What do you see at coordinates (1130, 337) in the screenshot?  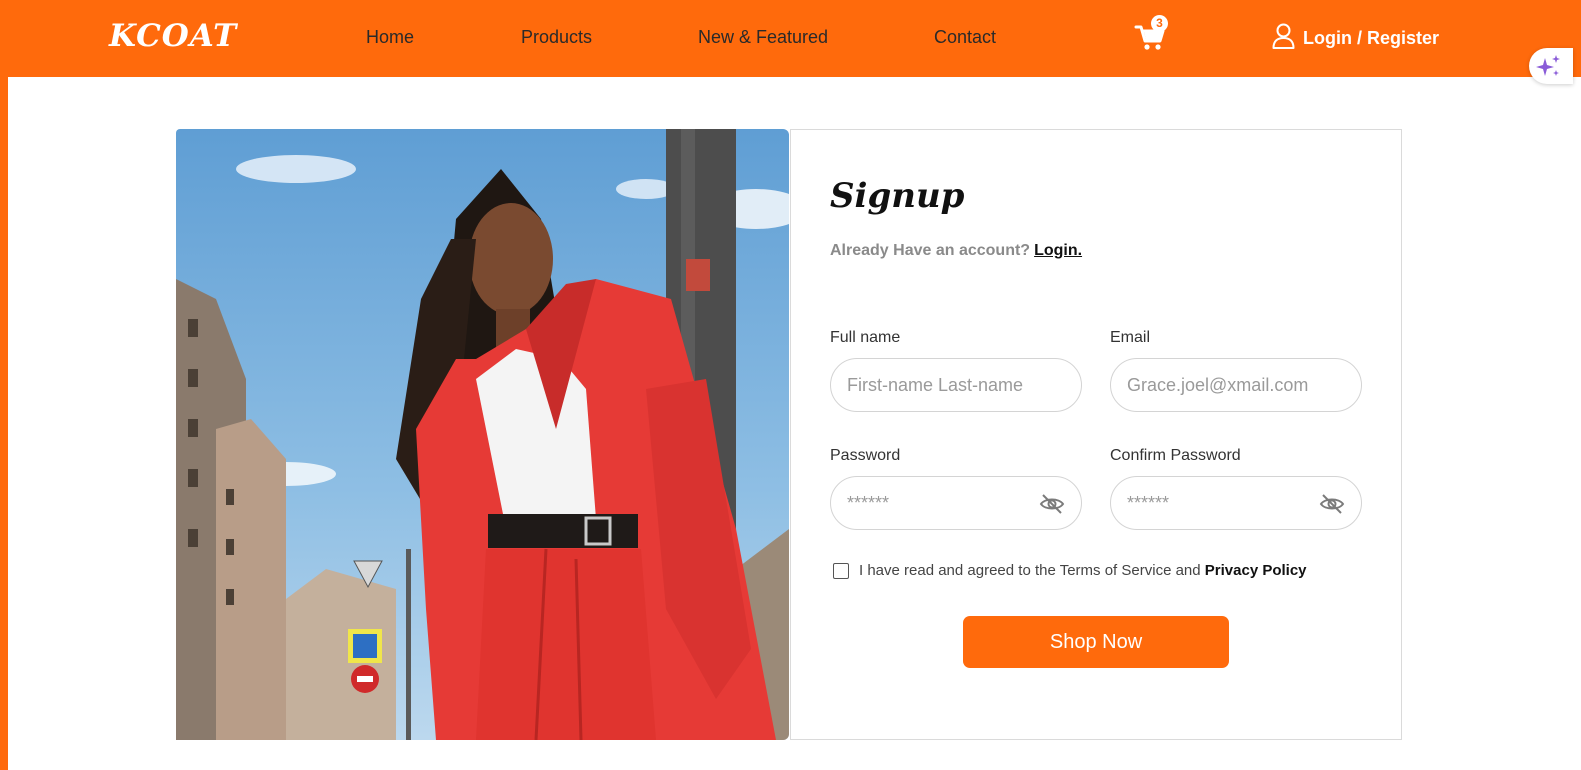 I see `email-label: Email` at bounding box center [1130, 337].